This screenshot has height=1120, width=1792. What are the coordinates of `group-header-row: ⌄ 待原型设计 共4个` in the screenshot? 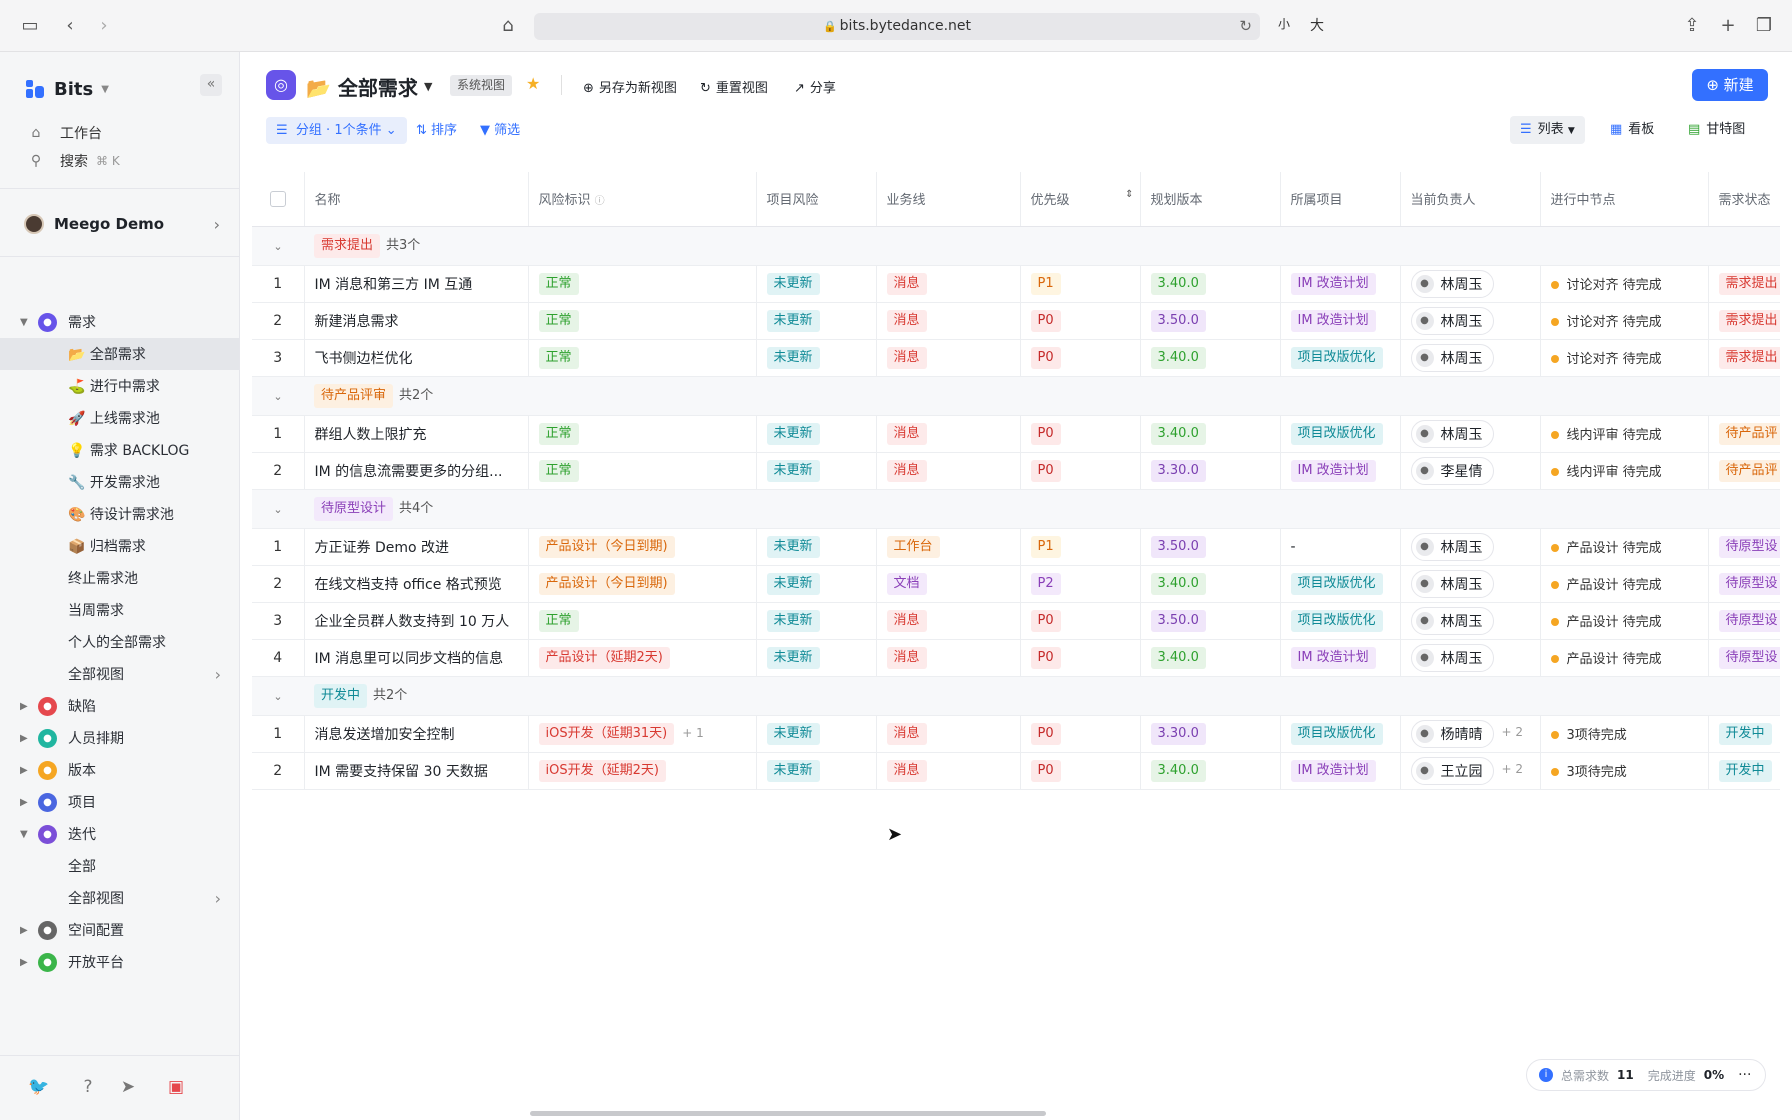 It's located at (1016, 509).